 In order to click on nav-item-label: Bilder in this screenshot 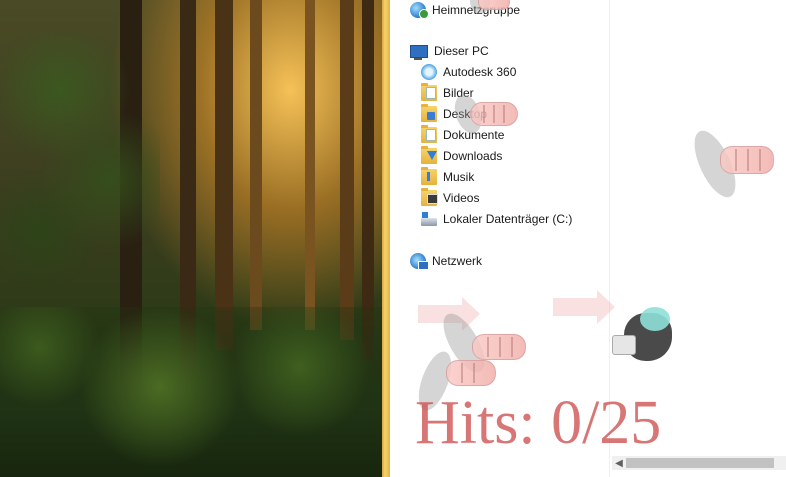, I will do `click(458, 93)`.